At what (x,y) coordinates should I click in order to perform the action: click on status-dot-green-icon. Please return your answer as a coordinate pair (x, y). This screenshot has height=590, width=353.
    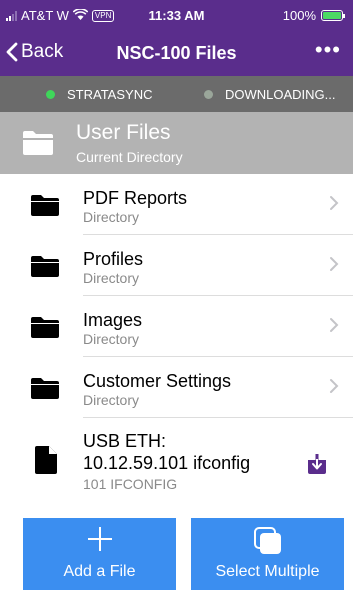
    Looking at the image, I should click on (50, 94).